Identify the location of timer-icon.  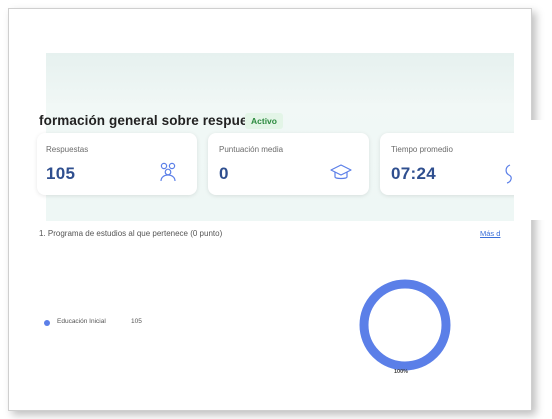
(509, 176).